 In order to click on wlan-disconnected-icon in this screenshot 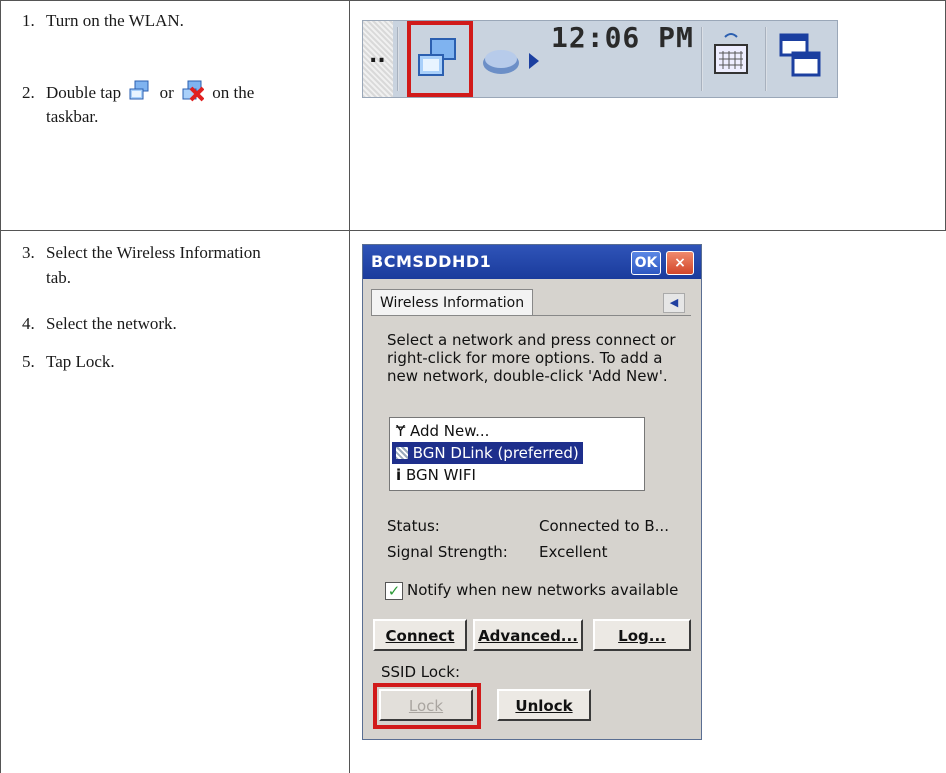, I will do `click(193, 91)`.